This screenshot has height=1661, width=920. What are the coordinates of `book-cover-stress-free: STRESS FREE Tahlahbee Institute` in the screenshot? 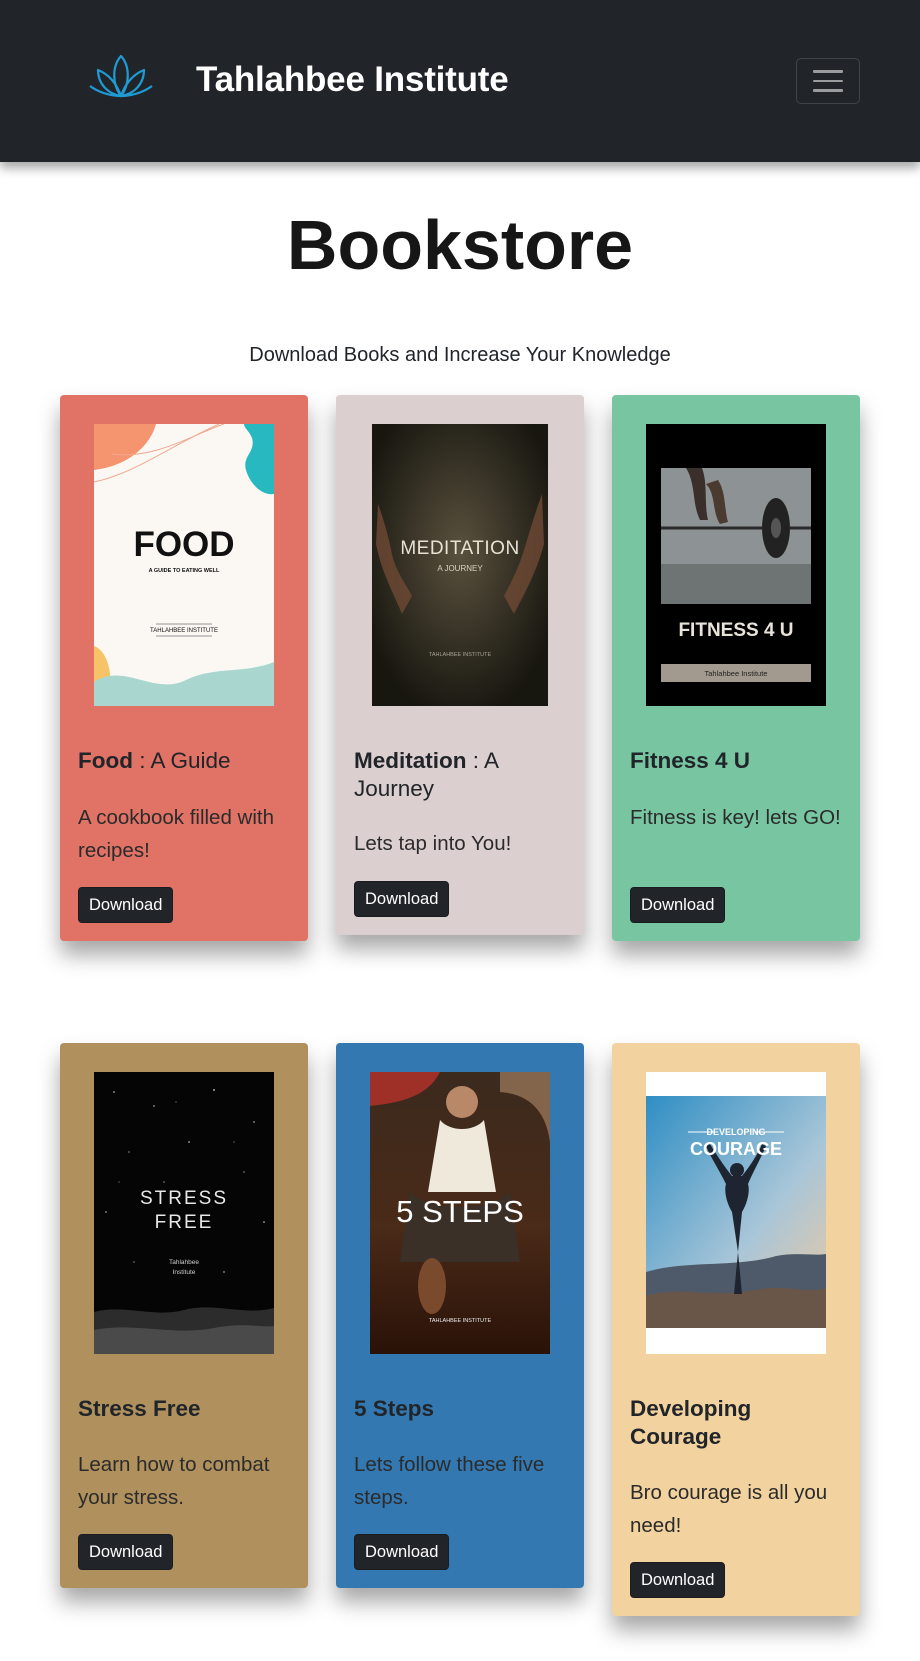 It's located at (184, 1213).